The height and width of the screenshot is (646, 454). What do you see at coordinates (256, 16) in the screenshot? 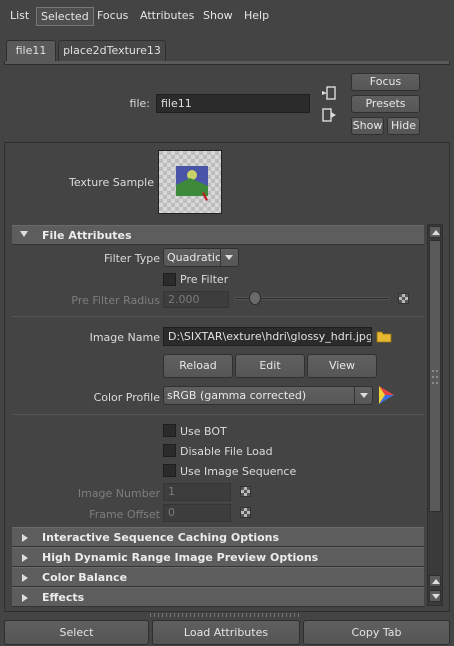
I see `menu-help: Help` at bounding box center [256, 16].